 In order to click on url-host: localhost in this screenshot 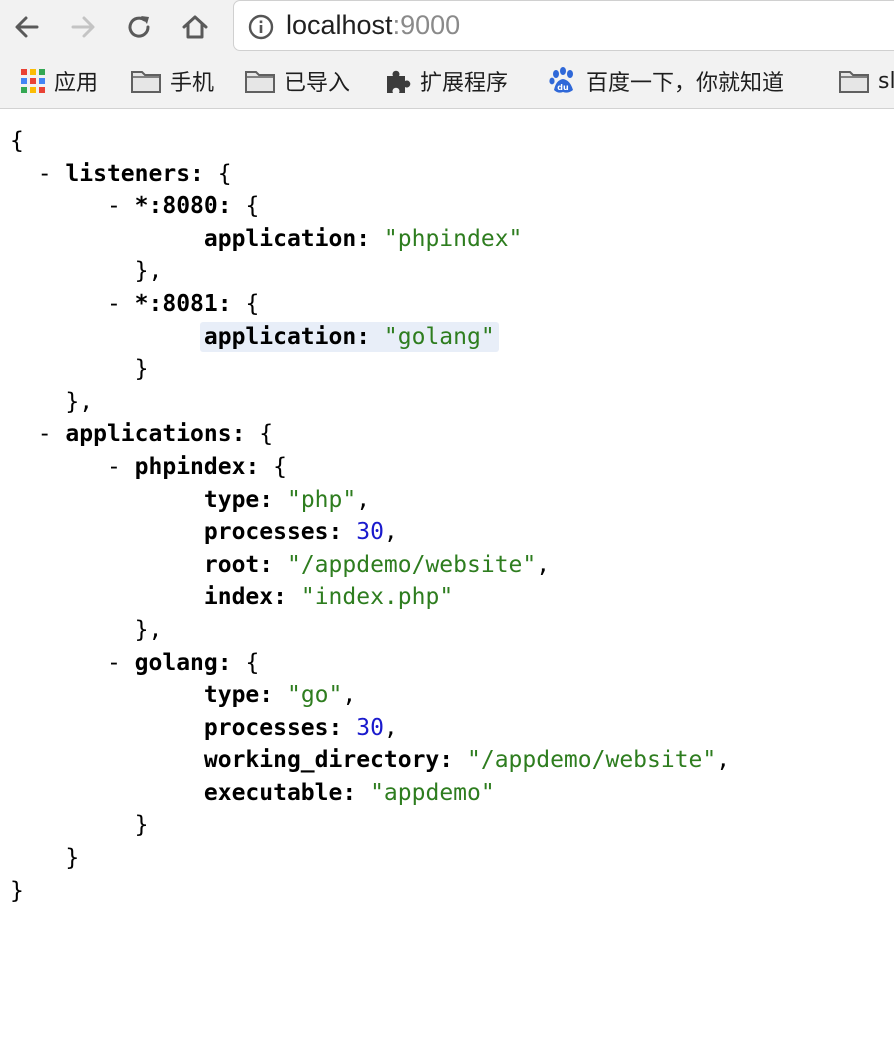, I will do `click(339, 25)`.